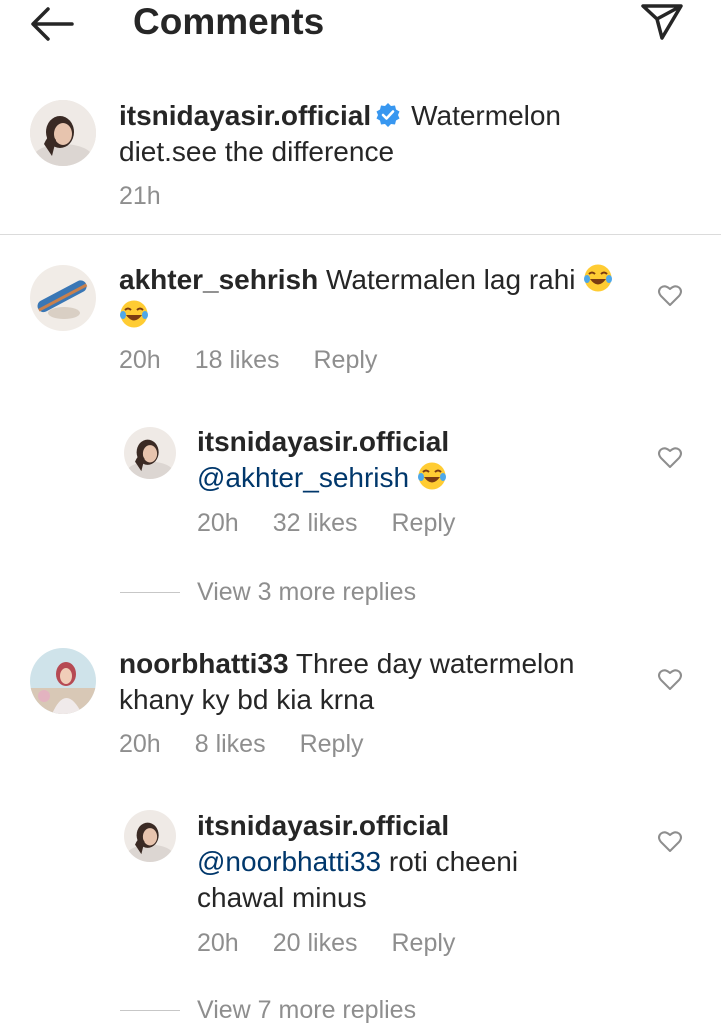  I want to click on caption-time: 21h, so click(140, 196).